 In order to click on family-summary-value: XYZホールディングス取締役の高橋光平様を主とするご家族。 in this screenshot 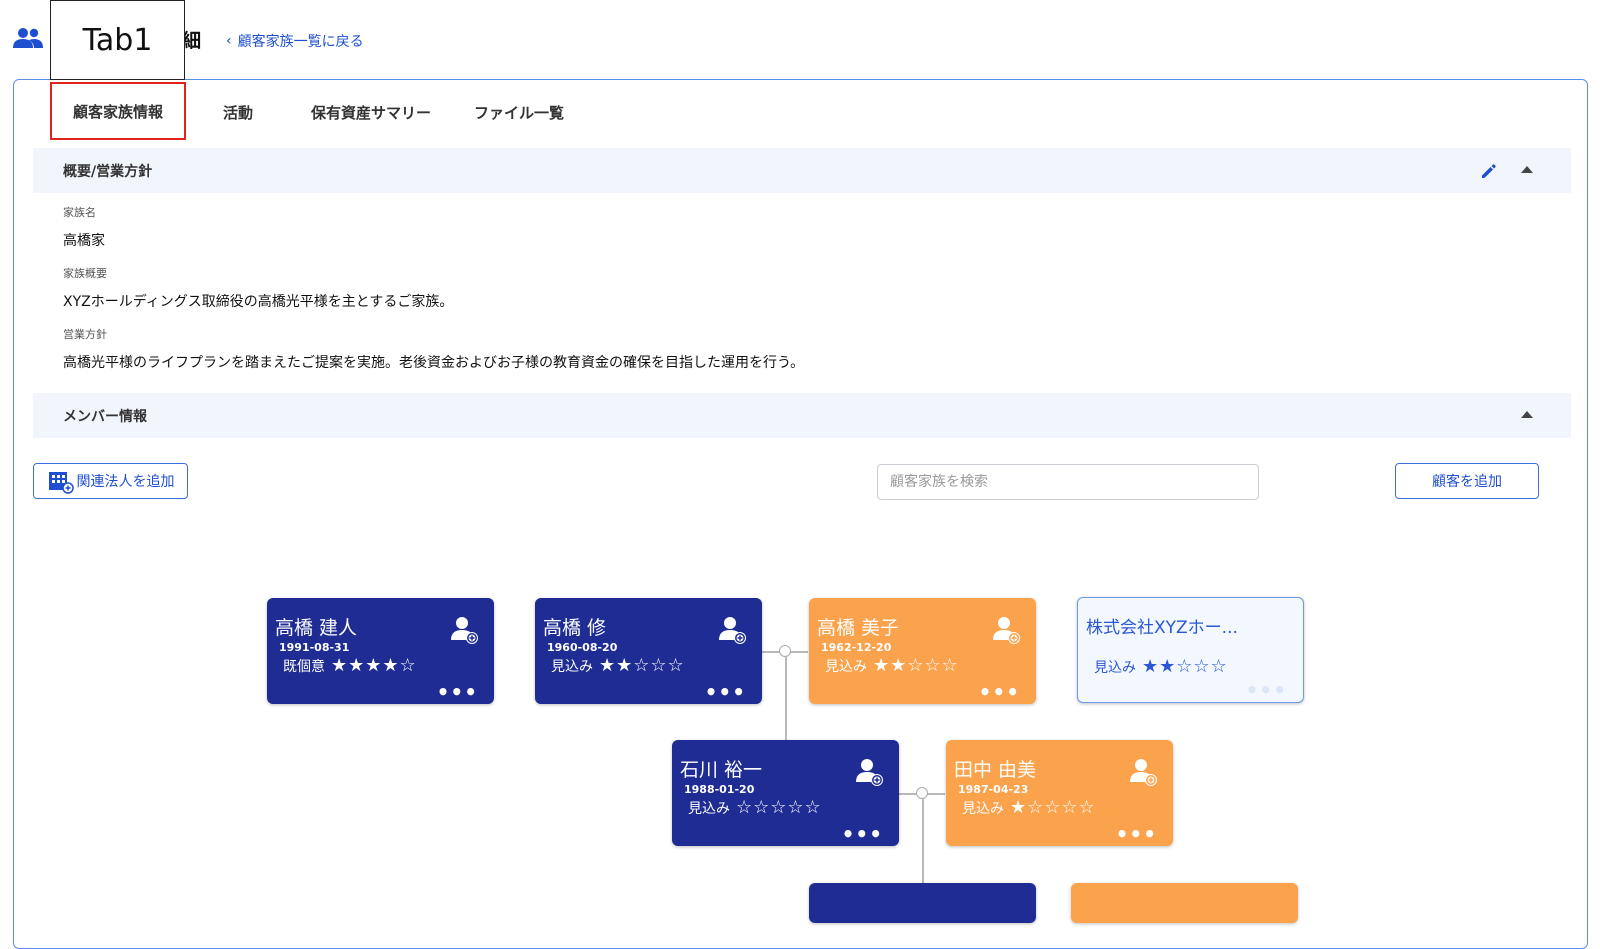, I will do `click(258, 302)`.